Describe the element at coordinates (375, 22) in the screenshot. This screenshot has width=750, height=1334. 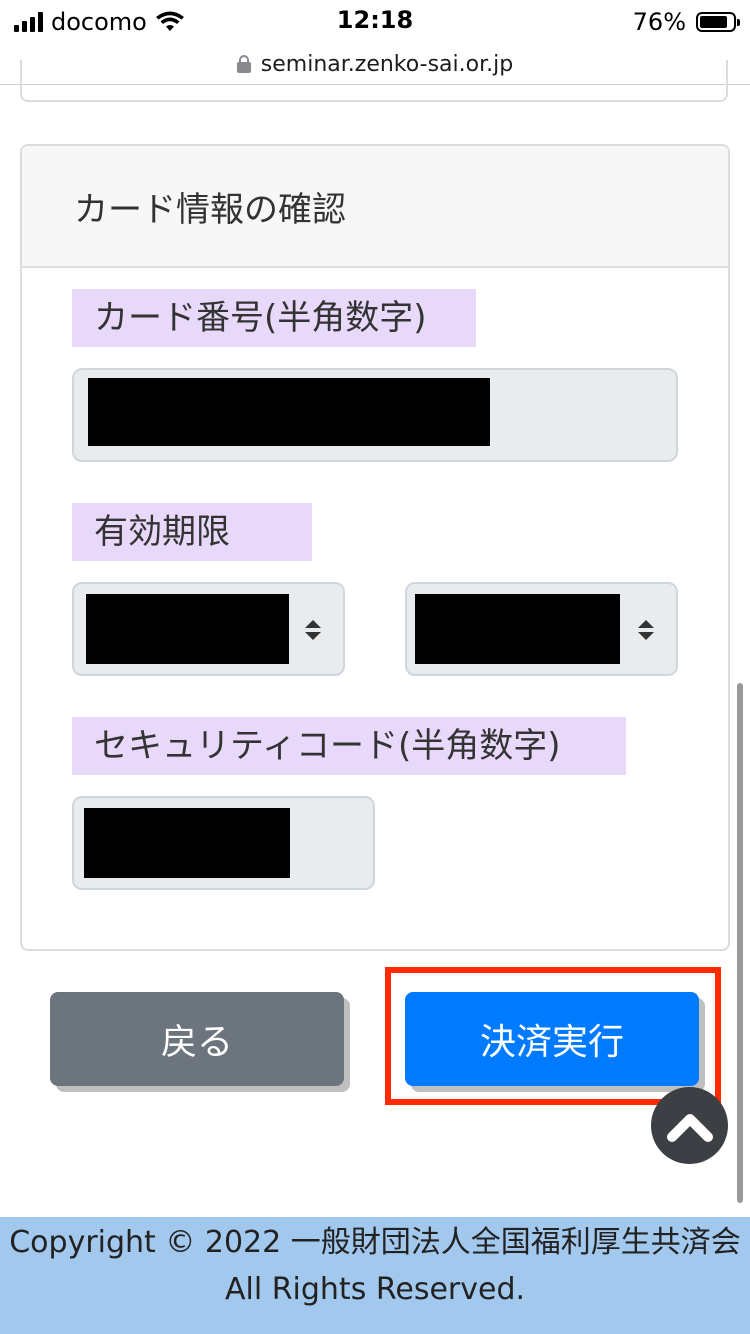
I see `status-bar: docomo 12:18 76%` at that location.